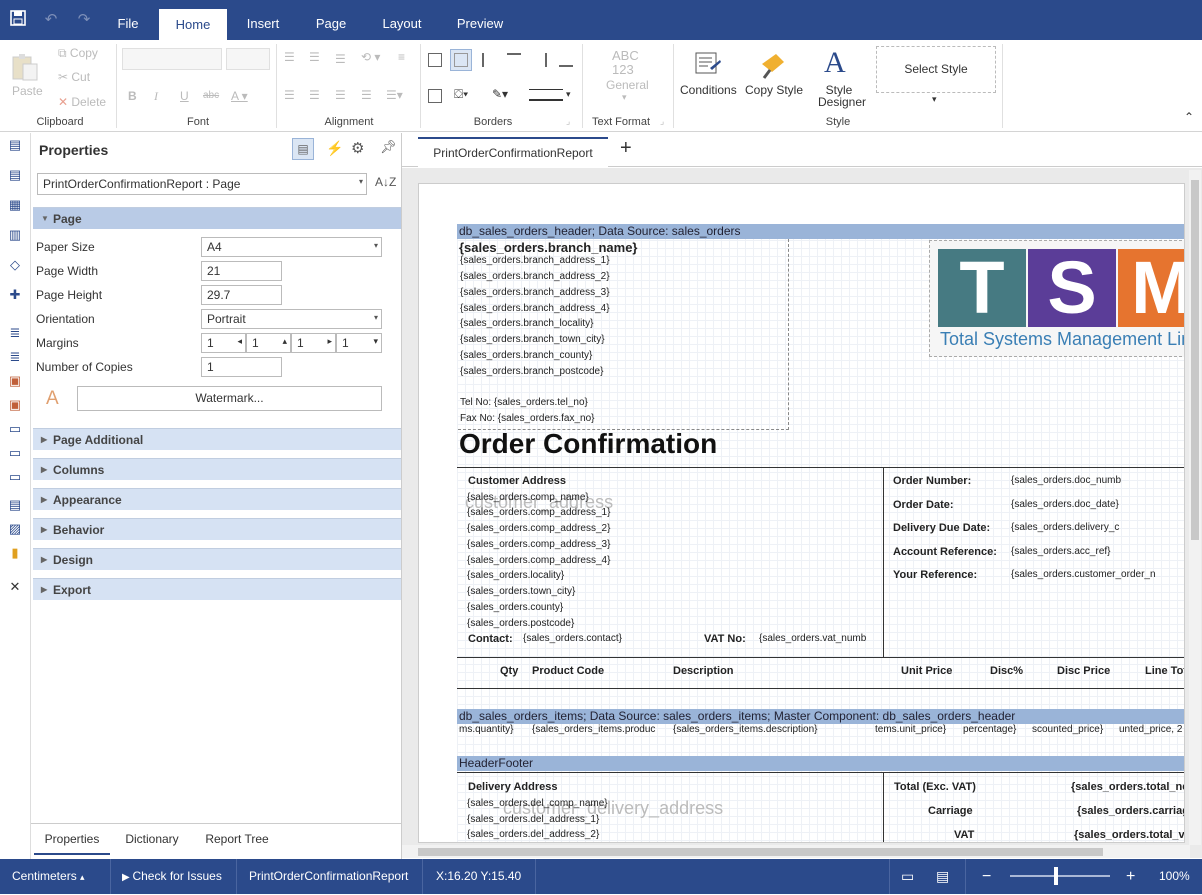  I want to click on undo-icon: ↶, so click(51, 20).